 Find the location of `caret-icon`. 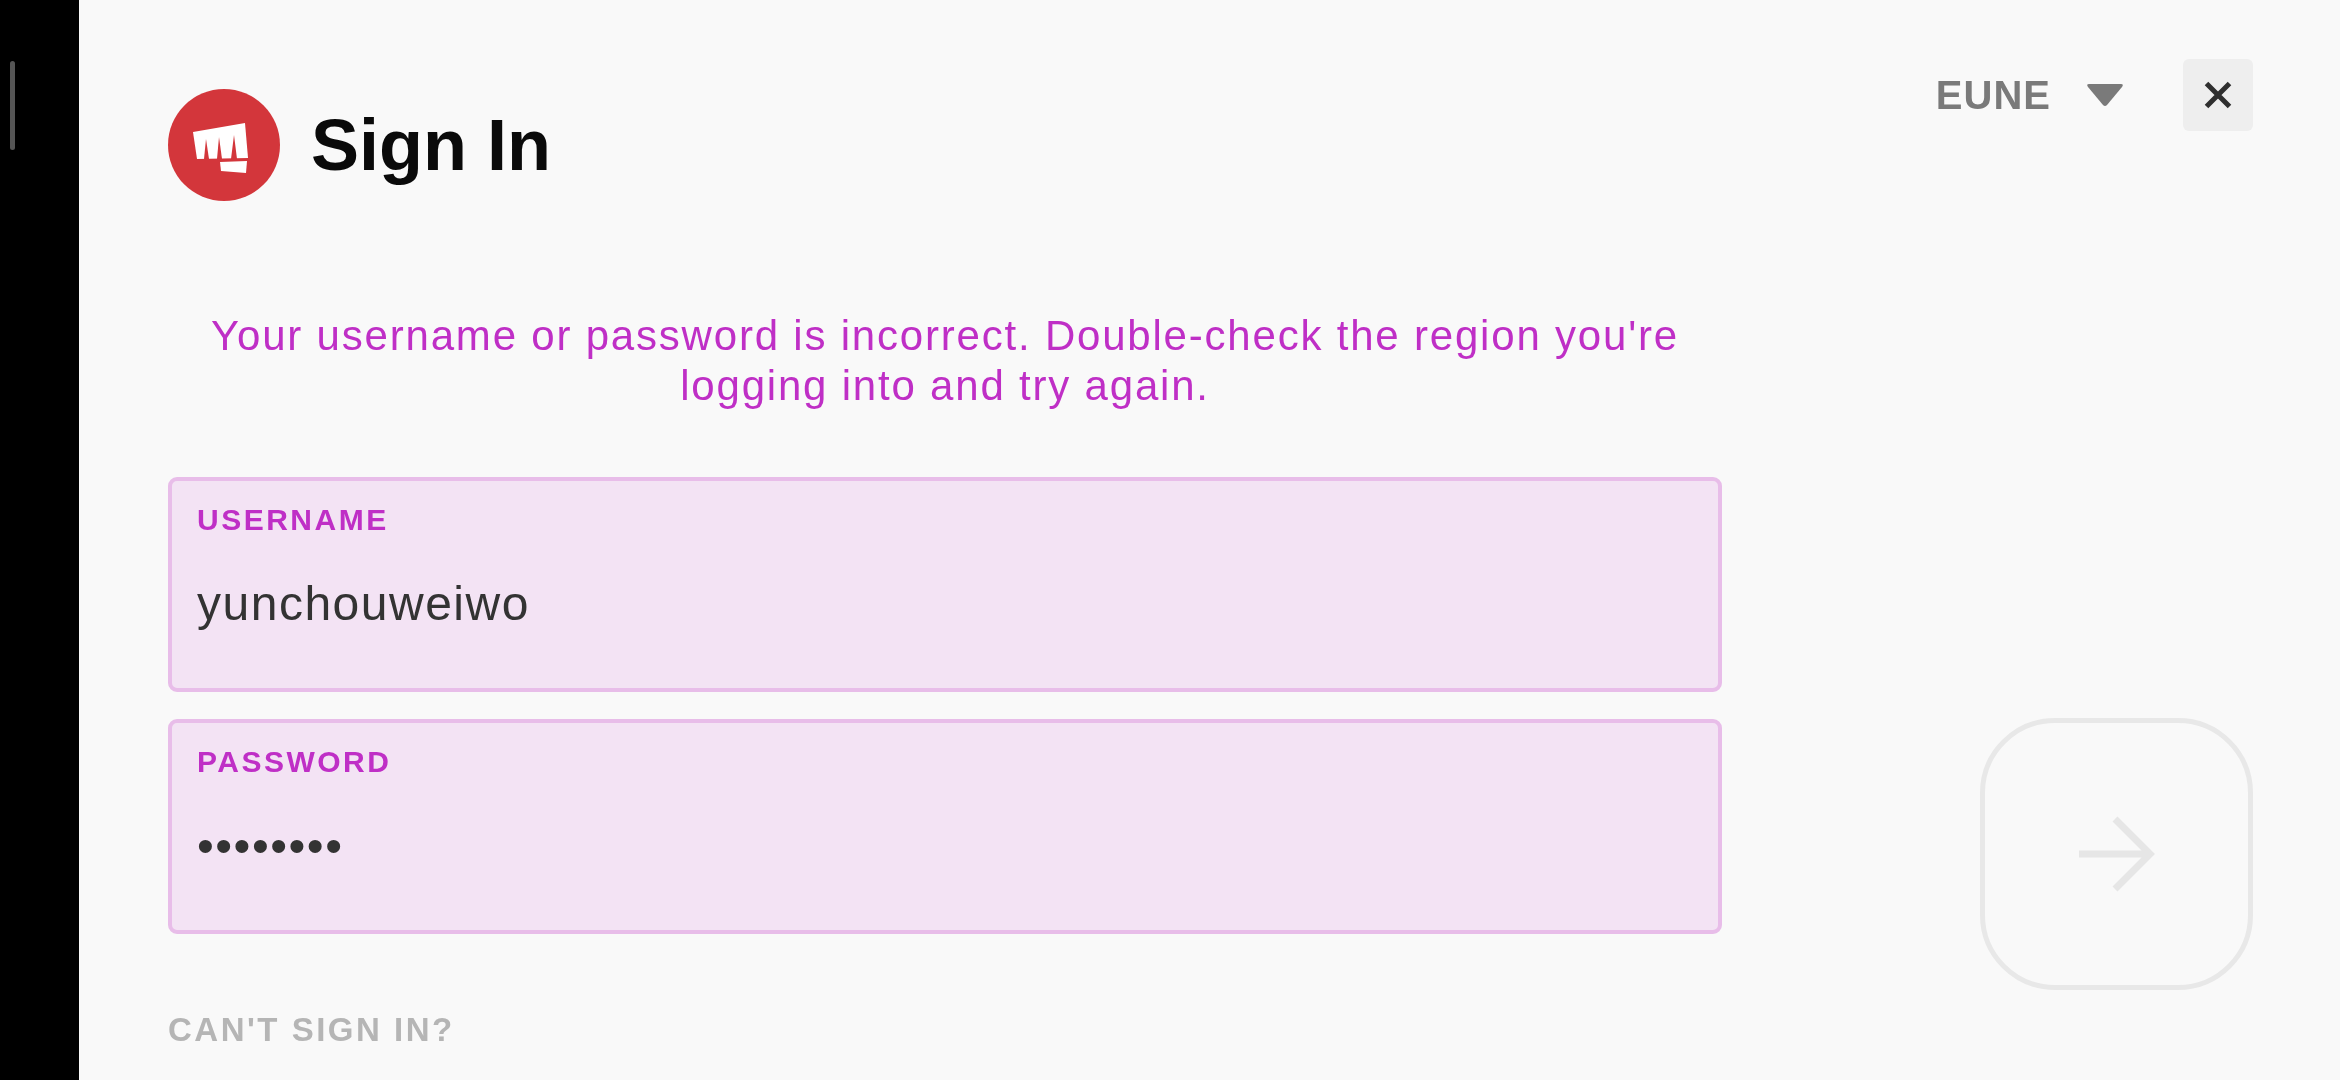

caret-icon is located at coordinates (2105, 95).